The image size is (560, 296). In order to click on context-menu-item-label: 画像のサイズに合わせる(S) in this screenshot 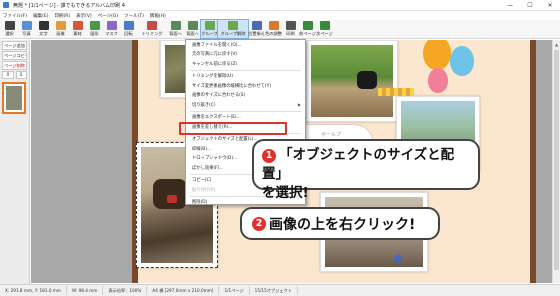, I will do `click(219, 96)`.